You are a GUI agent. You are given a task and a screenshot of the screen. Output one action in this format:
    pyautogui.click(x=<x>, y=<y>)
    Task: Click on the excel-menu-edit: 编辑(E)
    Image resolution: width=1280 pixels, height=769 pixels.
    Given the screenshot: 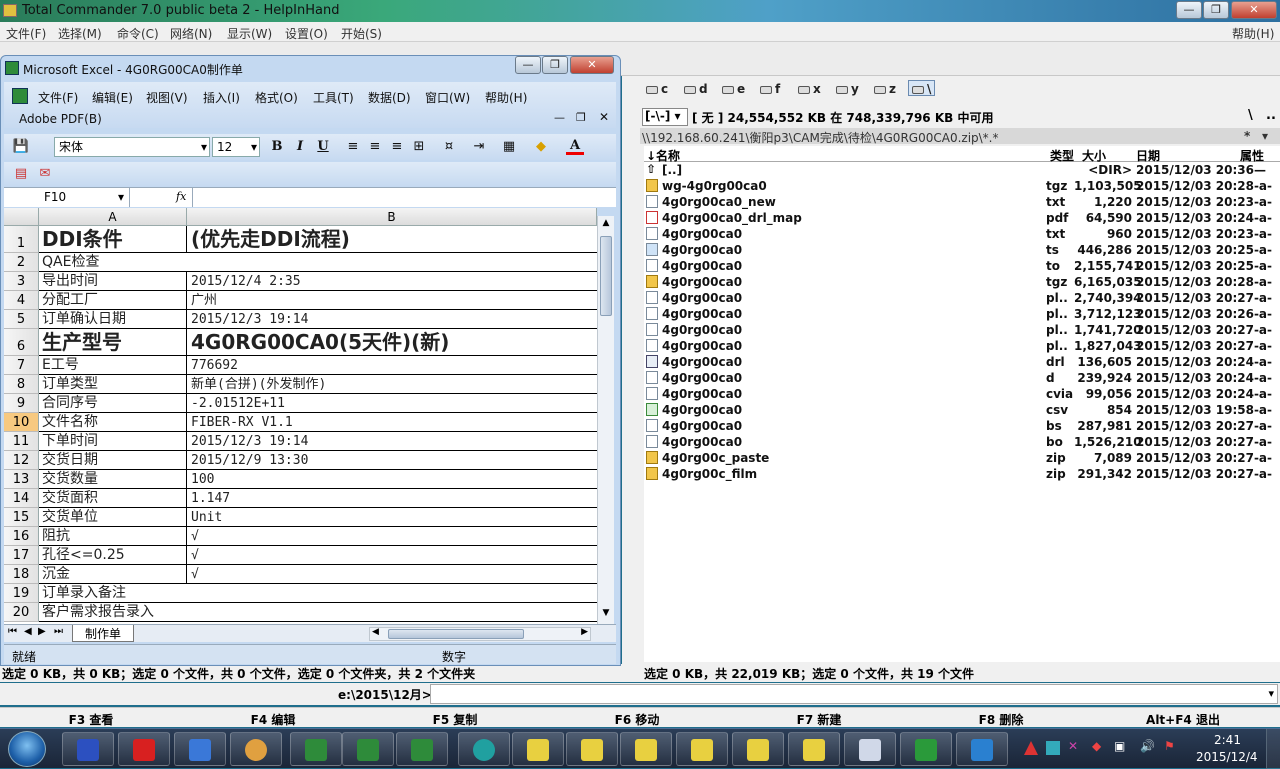 What is the action you would take?
    pyautogui.click(x=112, y=97)
    